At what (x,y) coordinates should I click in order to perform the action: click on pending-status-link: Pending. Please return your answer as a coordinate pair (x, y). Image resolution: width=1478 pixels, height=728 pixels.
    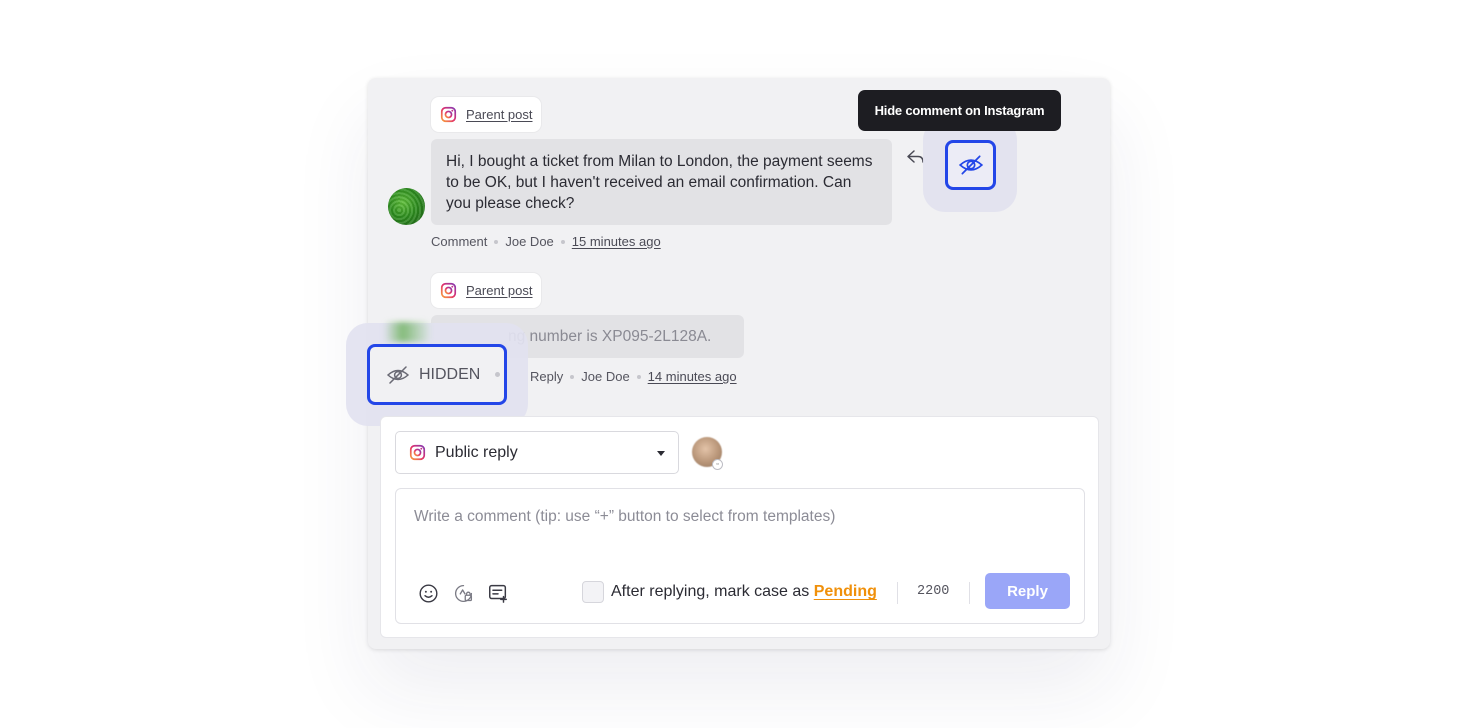
    Looking at the image, I should click on (845, 591).